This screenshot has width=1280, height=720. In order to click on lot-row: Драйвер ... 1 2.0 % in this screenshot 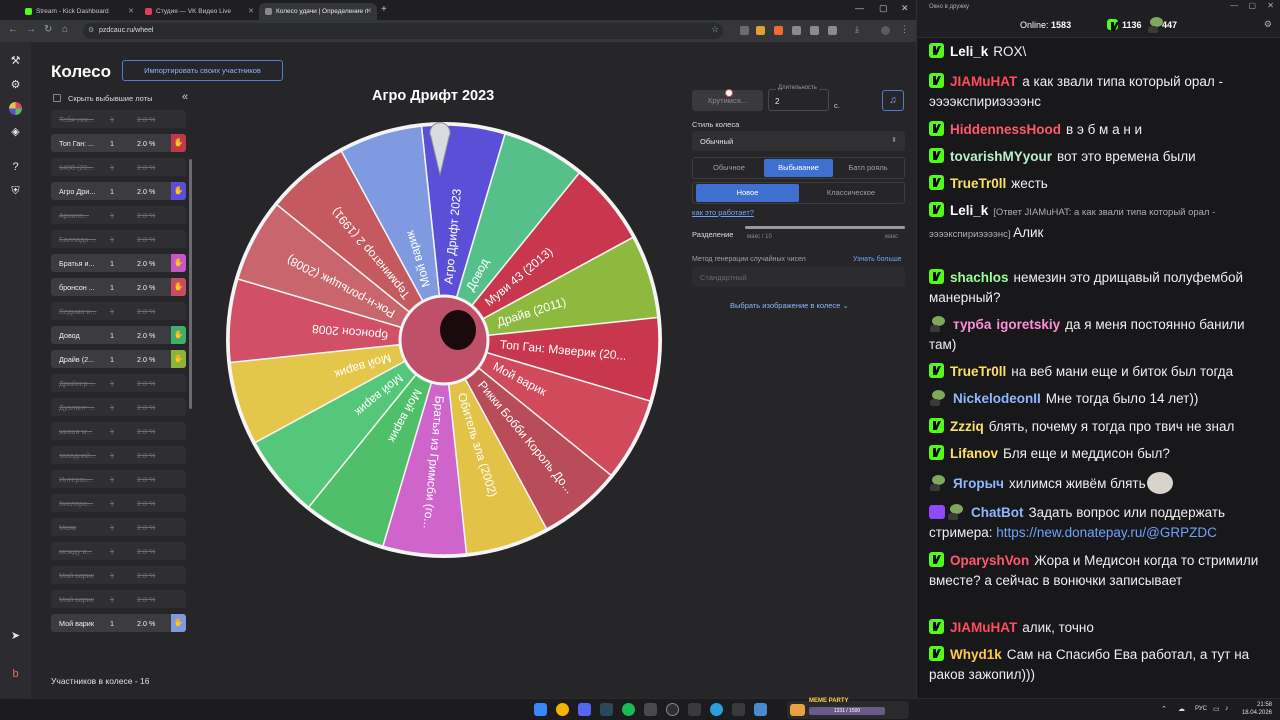, I will do `click(118, 383)`.